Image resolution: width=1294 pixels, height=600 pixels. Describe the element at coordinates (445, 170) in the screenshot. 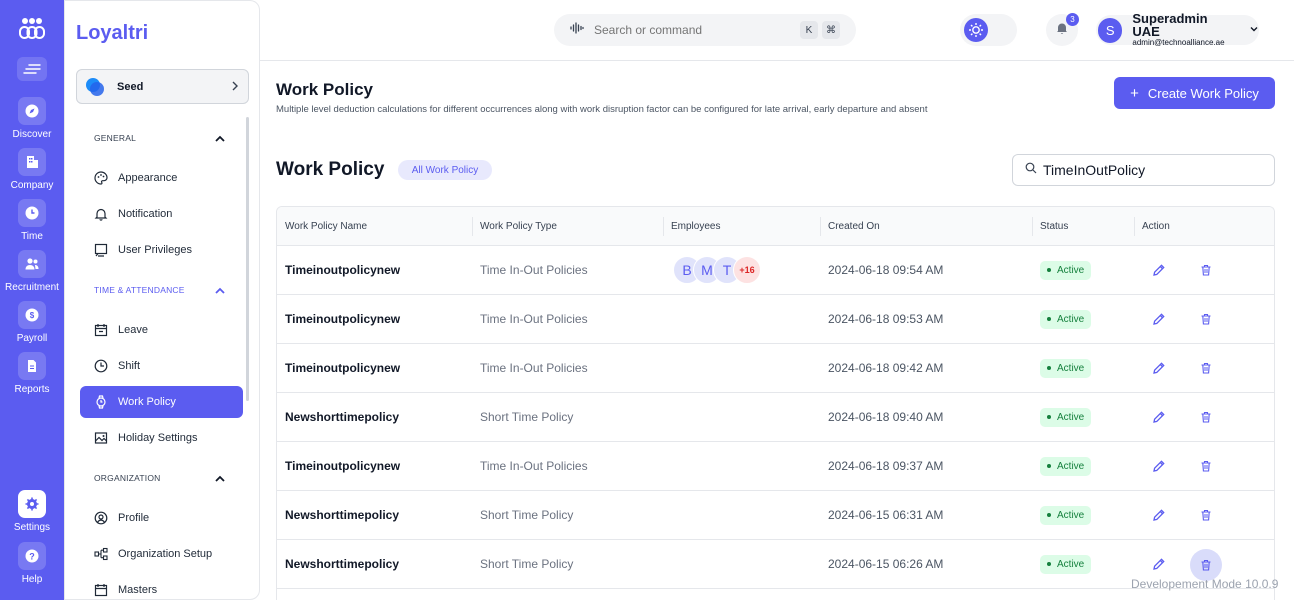

I see `filter-pill-all: All Work Policy` at that location.